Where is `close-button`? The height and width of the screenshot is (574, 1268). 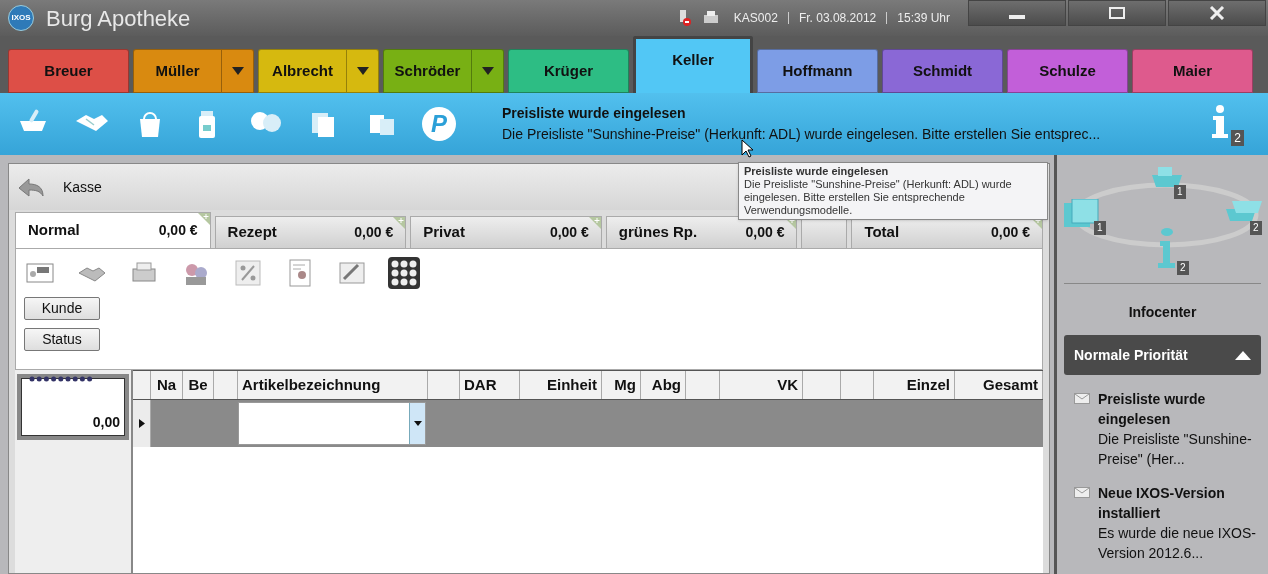
close-button is located at coordinates (1217, 13).